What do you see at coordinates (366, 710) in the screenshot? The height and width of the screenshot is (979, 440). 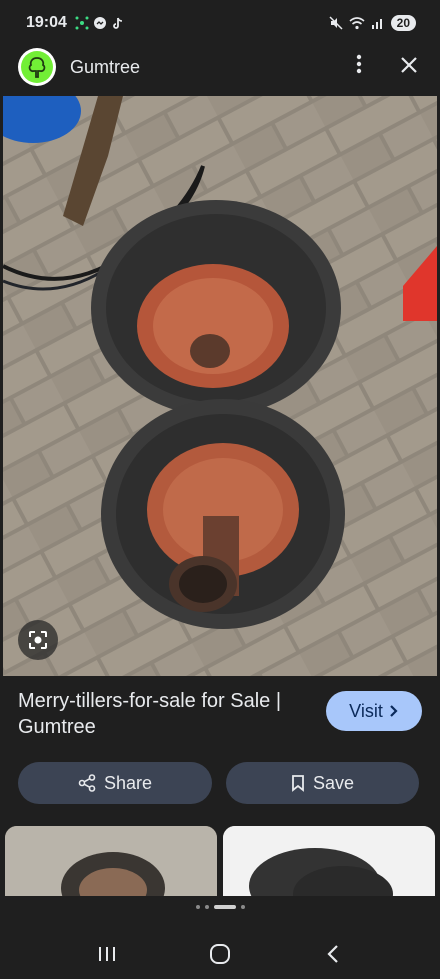 I see `visit-label: Visit` at bounding box center [366, 710].